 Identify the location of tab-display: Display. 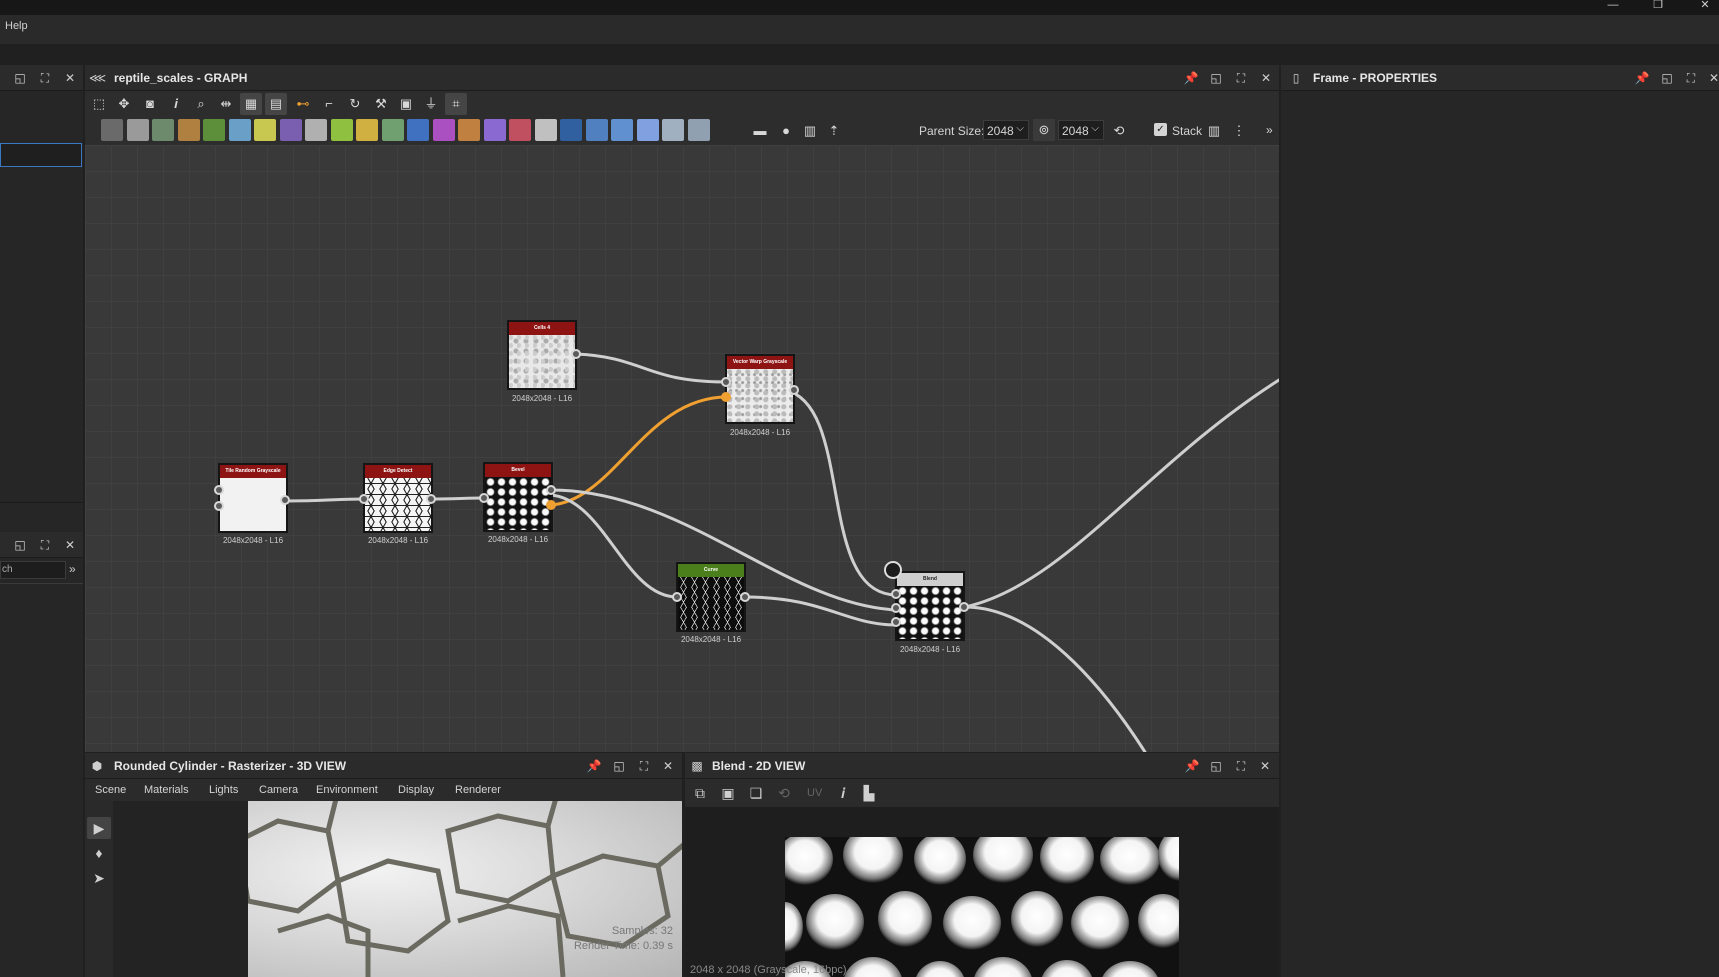
(416, 790).